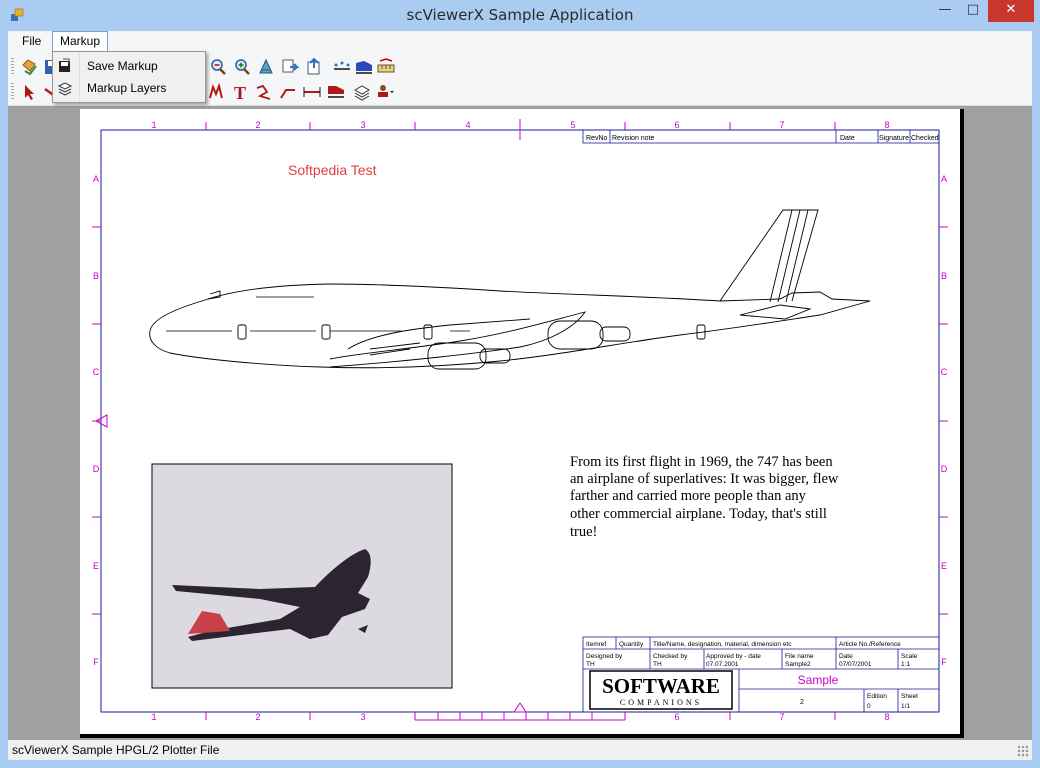 The image size is (1040, 768). What do you see at coordinates (846, 656) in the screenshot?
I see `tb-label: Date` at bounding box center [846, 656].